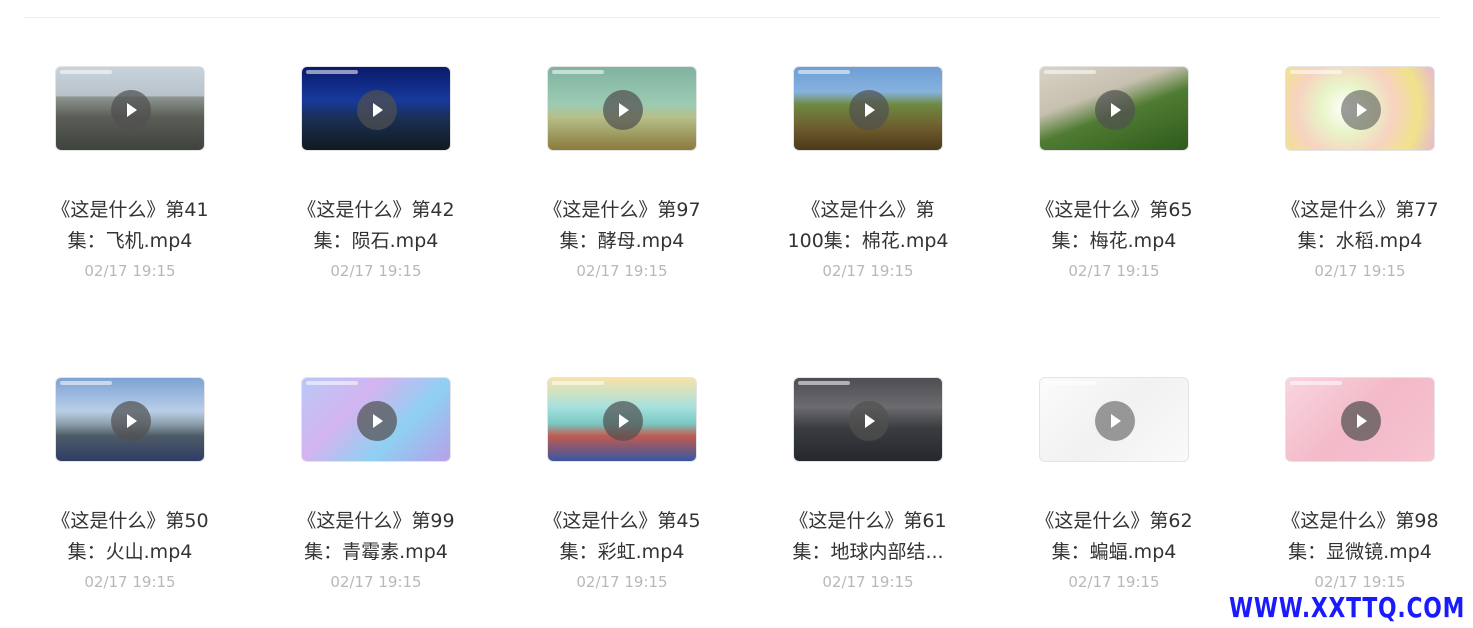 This screenshot has width=1473, height=628. I want to click on video-card: 《这是什么》第41 集：飞机.mp4 02/17 19:15, so click(130, 191).